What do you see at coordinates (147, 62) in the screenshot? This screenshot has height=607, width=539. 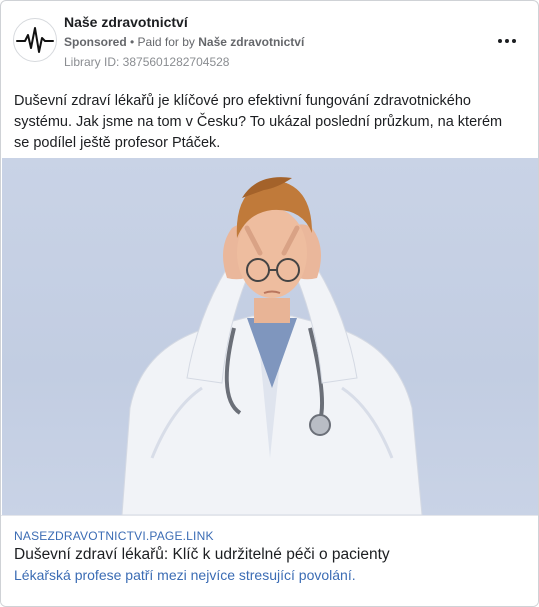 I see `library-id: Library ID: 3875601282704528` at bounding box center [147, 62].